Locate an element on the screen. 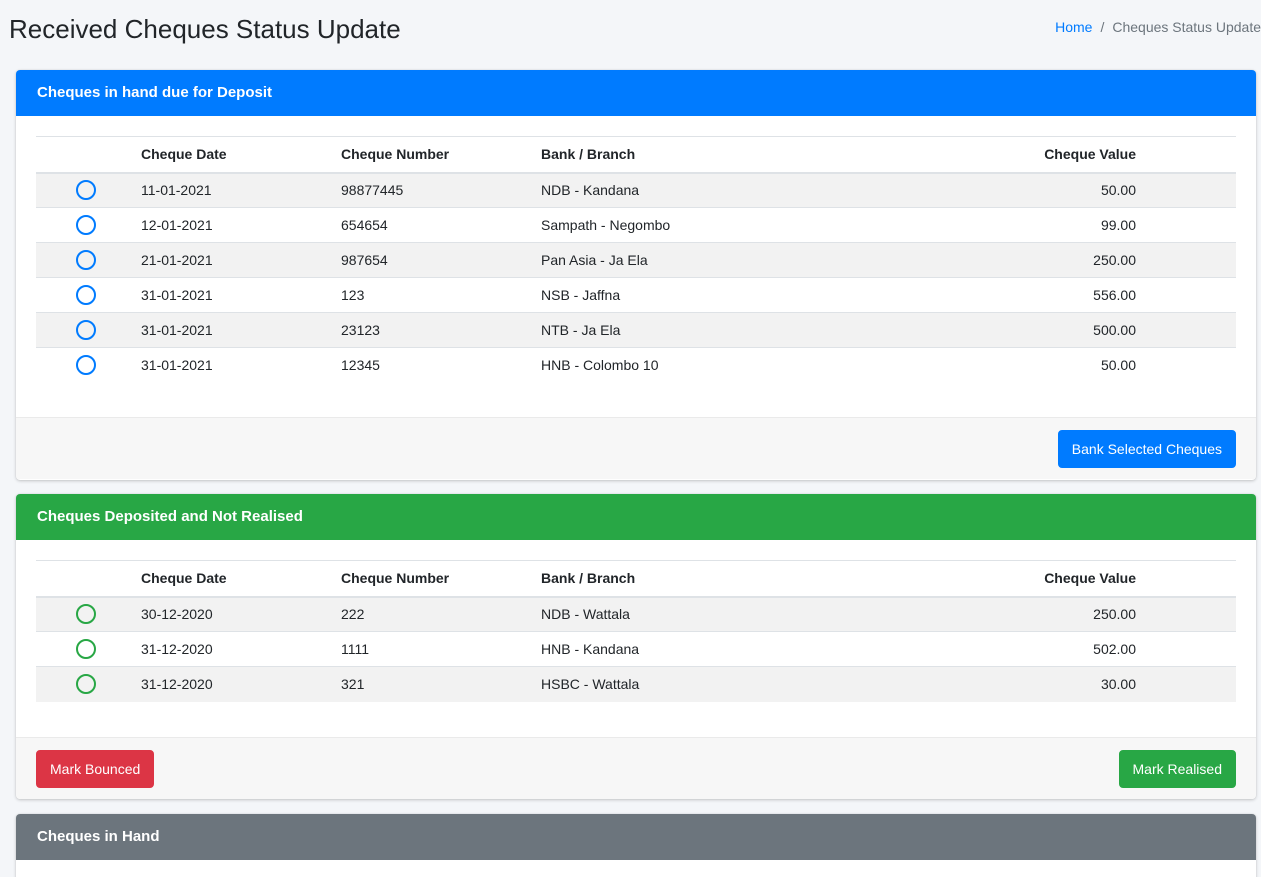 The width and height of the screenshot is (1261, 877). table-row: 31-12-2020 321 HSBC - Wattala 30.00 is located at coordinates (636, 684).